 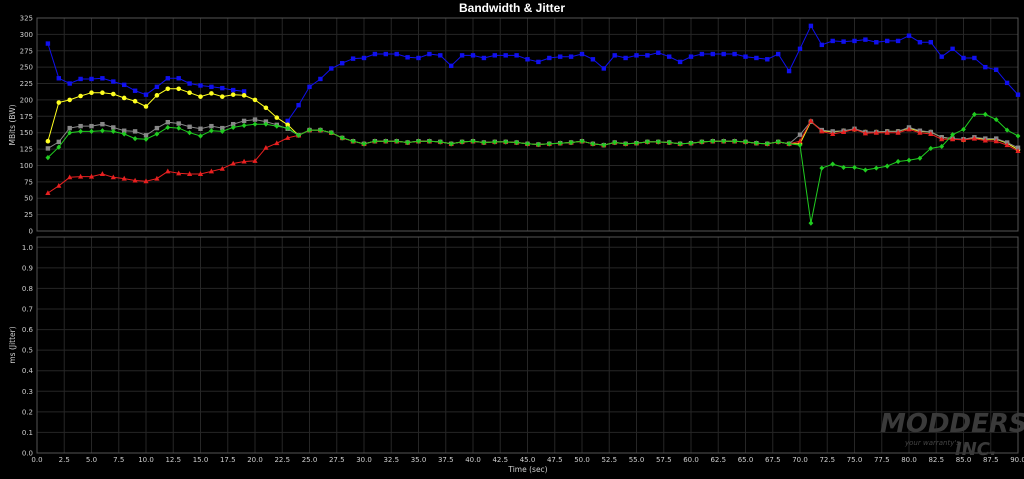 I want to click on top-y-axis-label: MBits (BW), so click(x=12, y=124).